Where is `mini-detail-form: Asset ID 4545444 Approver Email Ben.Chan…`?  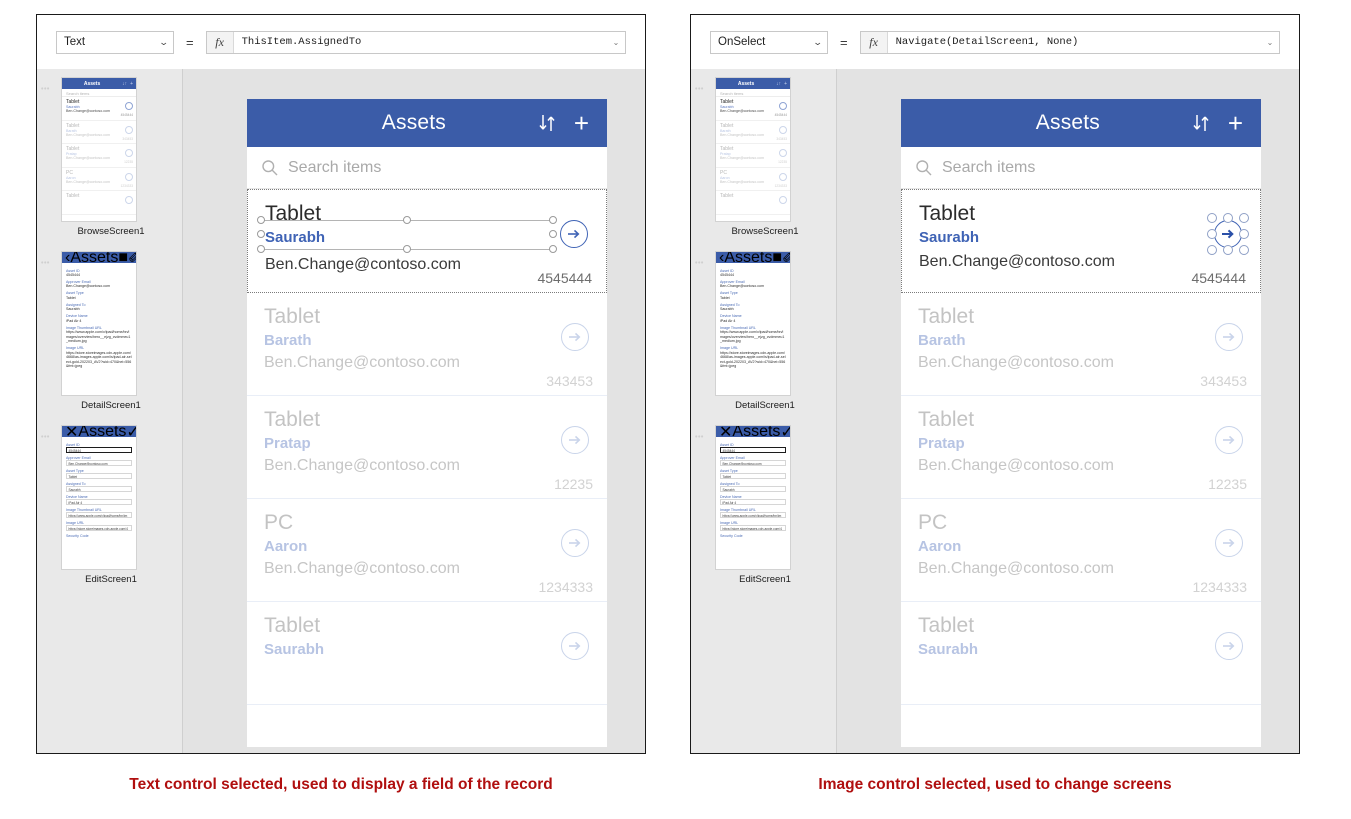
mini-detail-form: Asset ID 4545444 Approver Email Ben.Chan… is located at coordinates (99, 317).